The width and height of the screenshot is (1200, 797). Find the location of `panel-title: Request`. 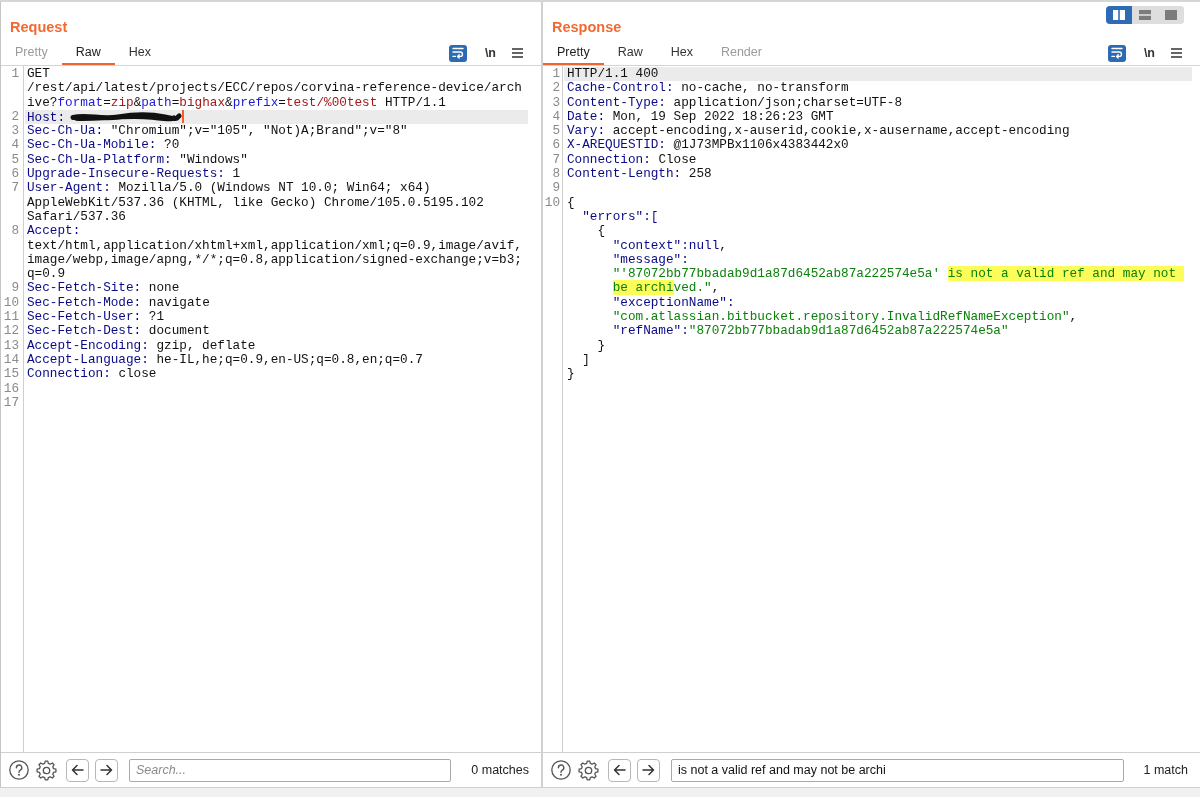

panel-title: Request is located at coordinates (39, 27).